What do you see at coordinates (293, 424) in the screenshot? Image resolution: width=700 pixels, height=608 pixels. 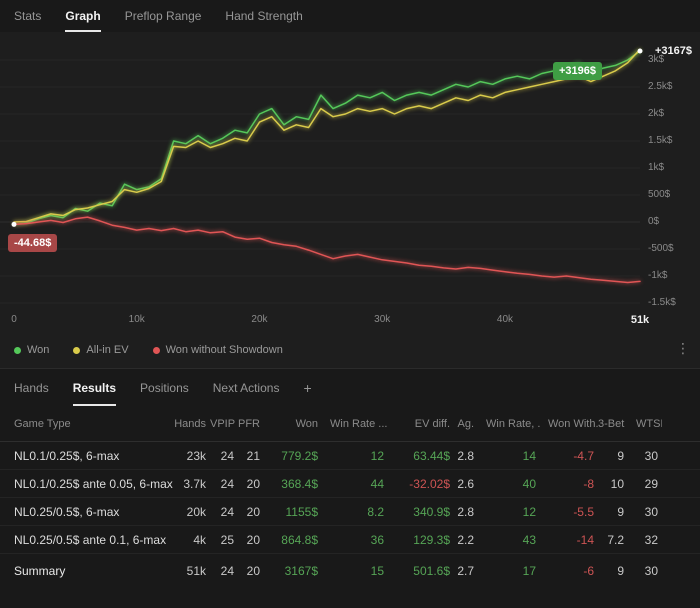 I see `column-header-won: Won` at bounding box center [293, 424].